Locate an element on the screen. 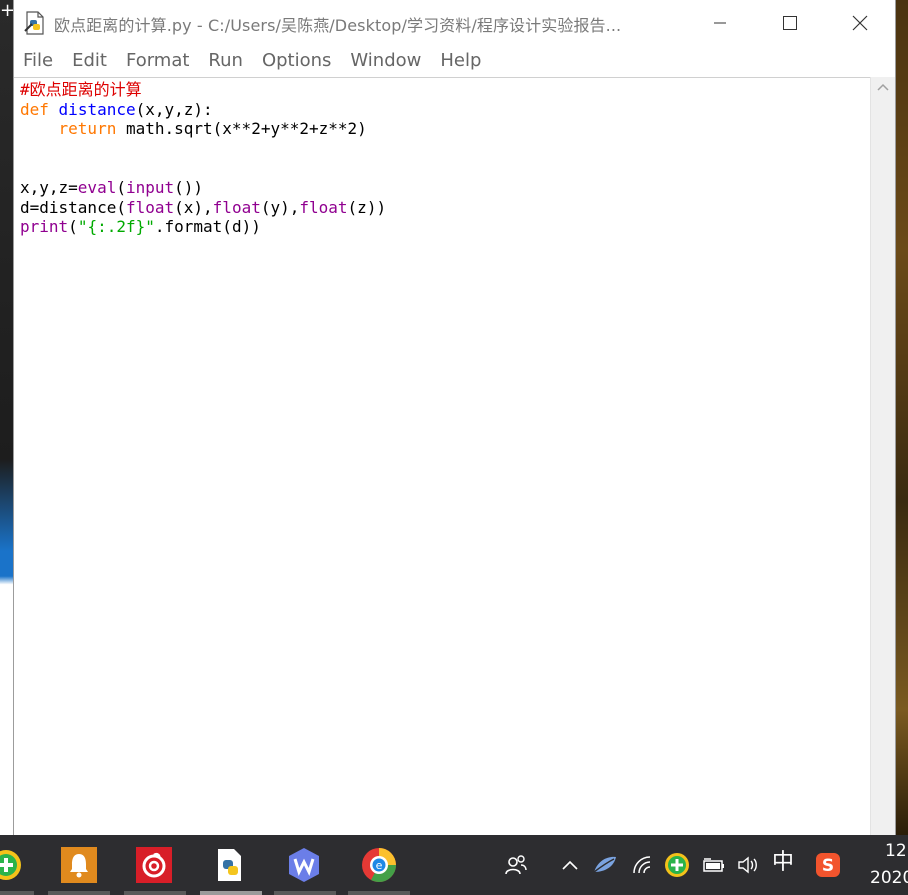 Image resolution: width=908 pixels, height=895 pixels. minimize-button is located at coordinates (720, 23).